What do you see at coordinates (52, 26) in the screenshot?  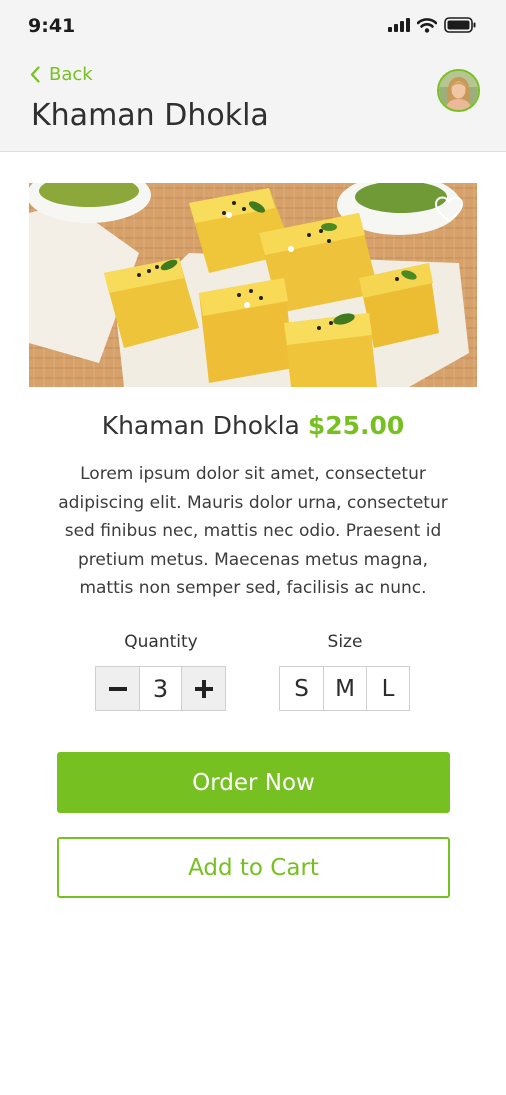 I see `status-time: 9:41` at bounding box center [52, 26].